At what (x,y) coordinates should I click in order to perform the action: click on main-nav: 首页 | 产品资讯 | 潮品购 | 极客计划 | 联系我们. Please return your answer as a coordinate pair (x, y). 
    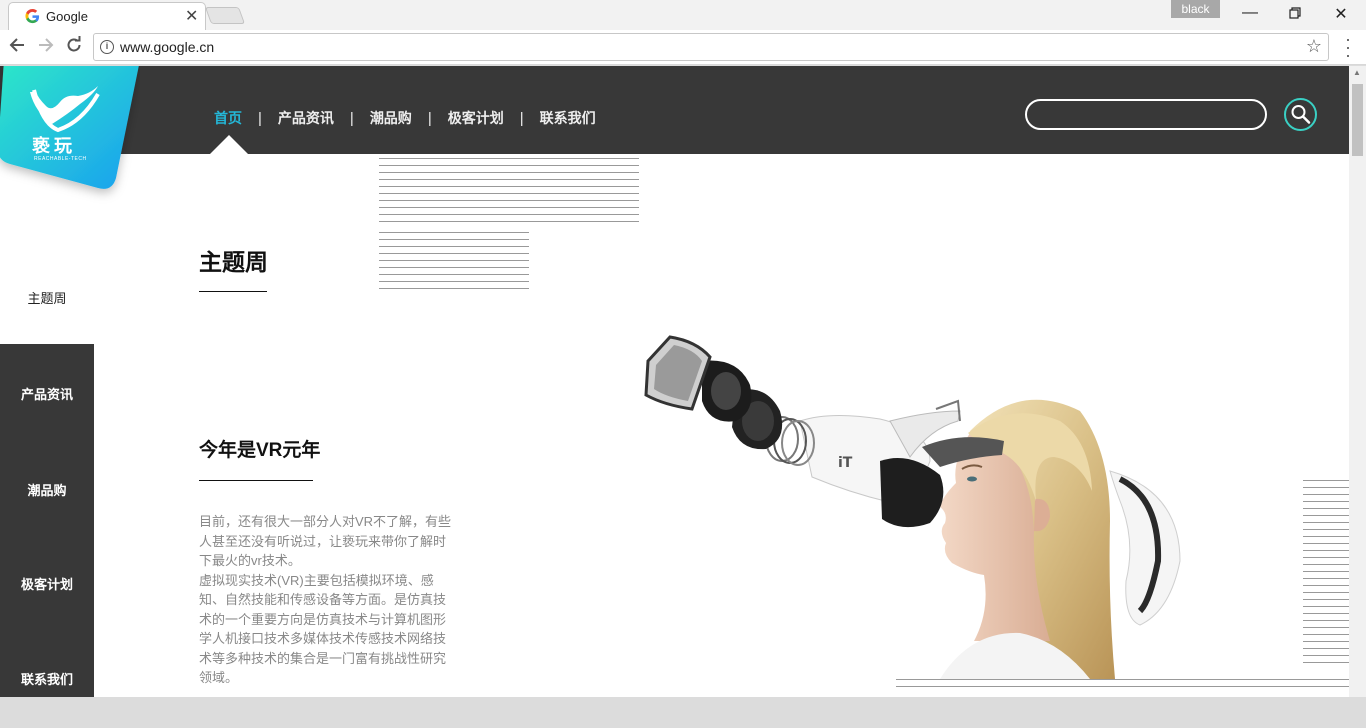
    Looking at the image, I should click on (405, 118).